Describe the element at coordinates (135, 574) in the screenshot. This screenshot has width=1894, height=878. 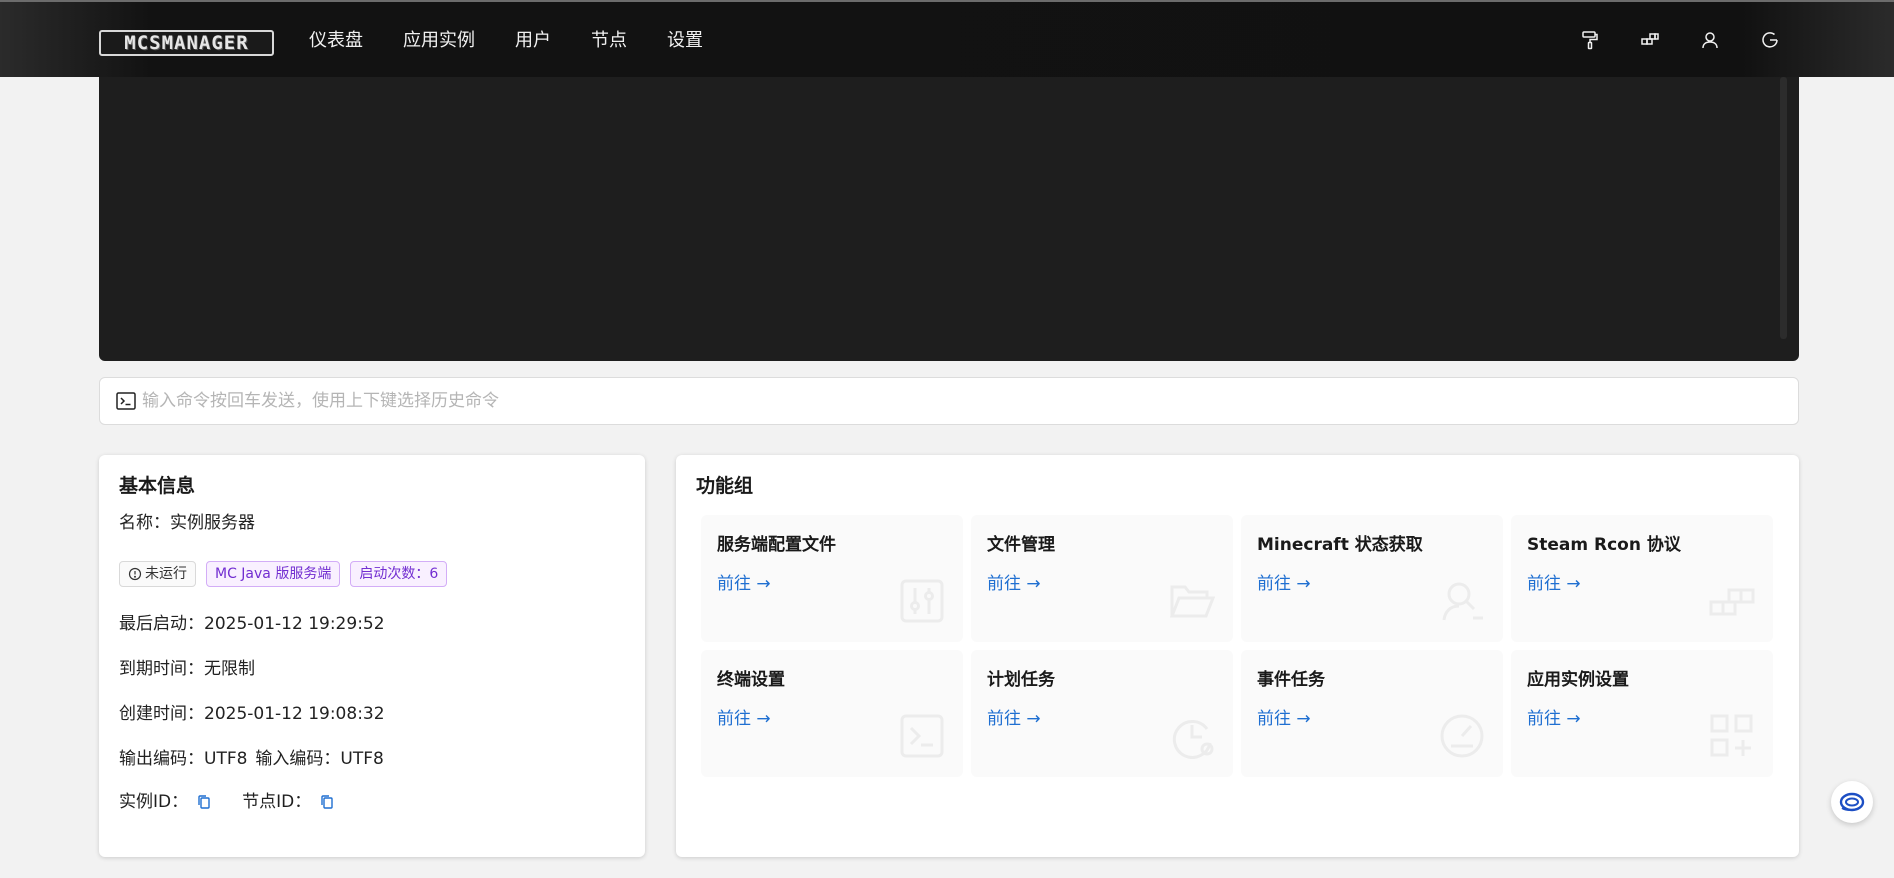
I see `info-circle-icon` at that location.